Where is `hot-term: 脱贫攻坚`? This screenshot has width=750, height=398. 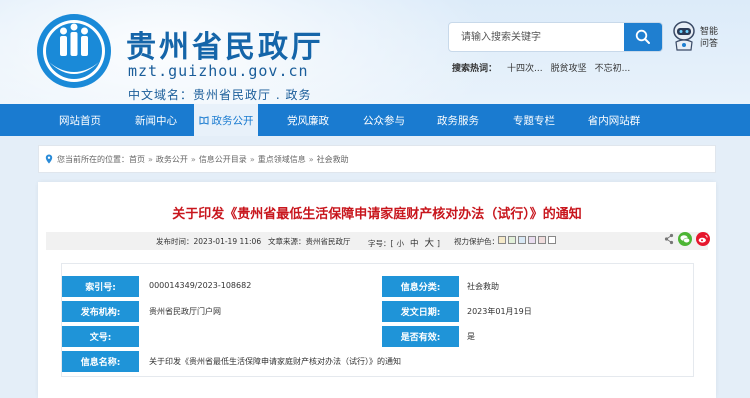 hot-term: 脱贫攻坚 is located at coordinates (569, 67).